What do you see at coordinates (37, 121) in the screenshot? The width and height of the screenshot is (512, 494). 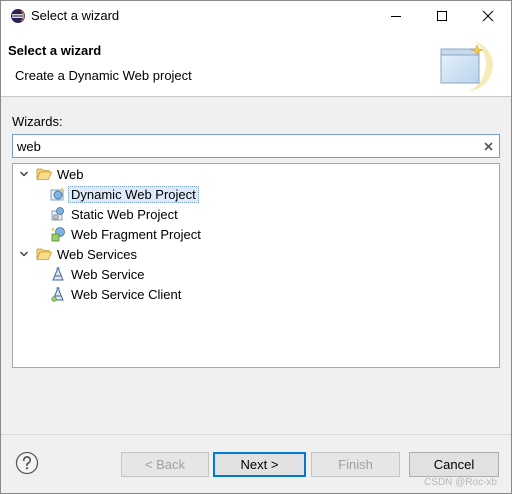 I see `wizards-label: Wizards:` at bounding box center [37, 121].